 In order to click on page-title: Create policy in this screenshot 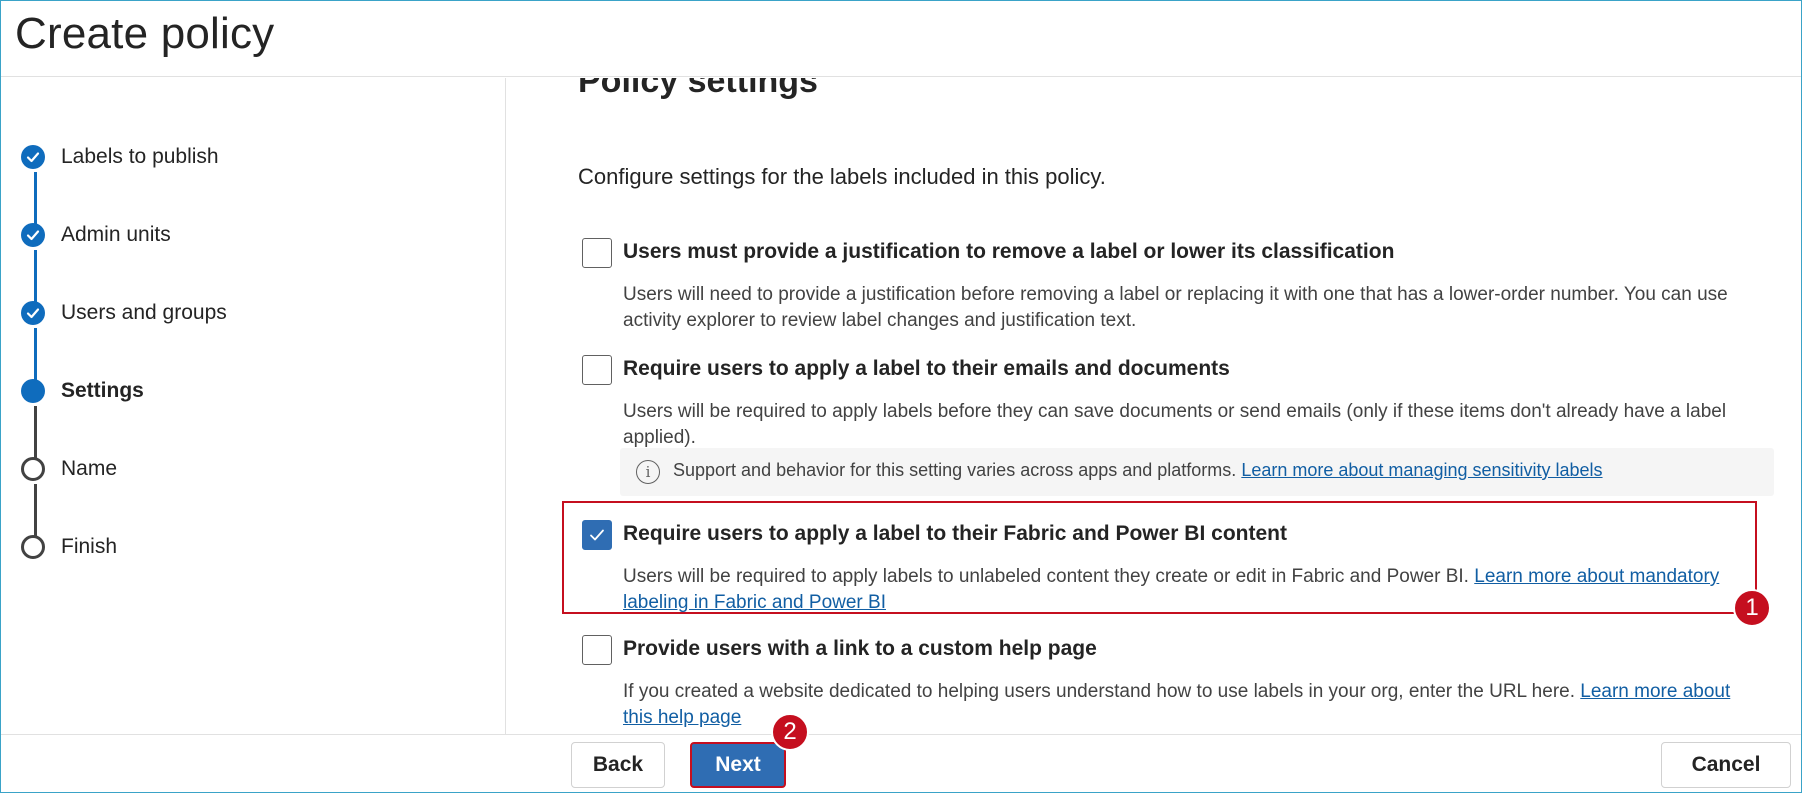, I will do `click(145, 33)`.